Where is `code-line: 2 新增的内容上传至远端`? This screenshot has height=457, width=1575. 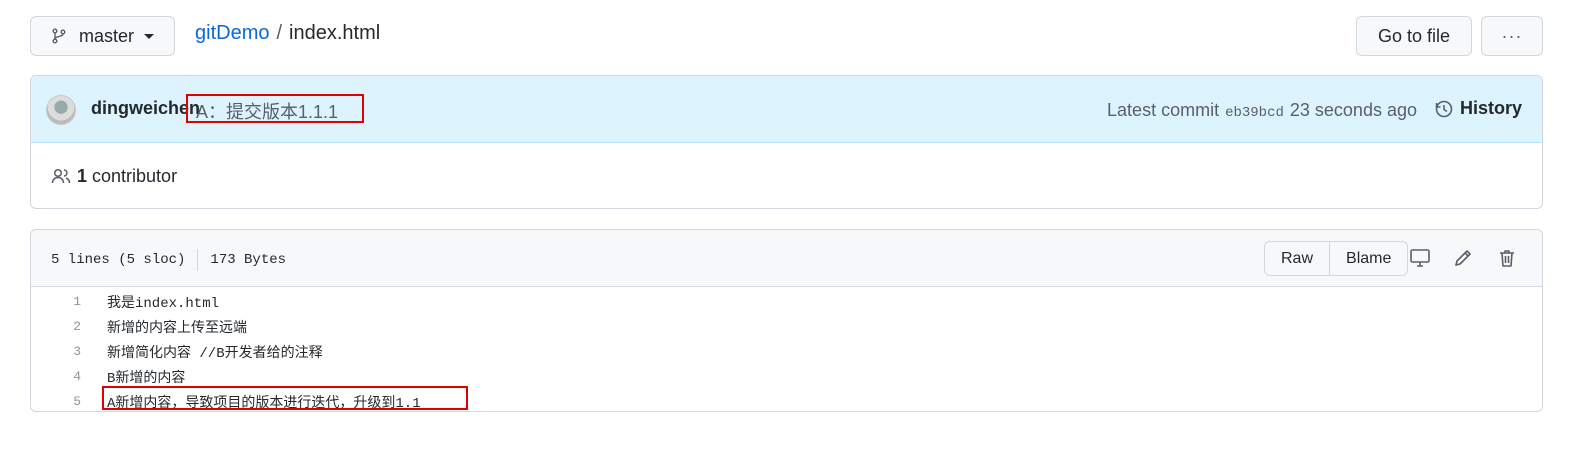
code-line: 2 新增的内容上传至远端 is located at coordinates (786, 326).